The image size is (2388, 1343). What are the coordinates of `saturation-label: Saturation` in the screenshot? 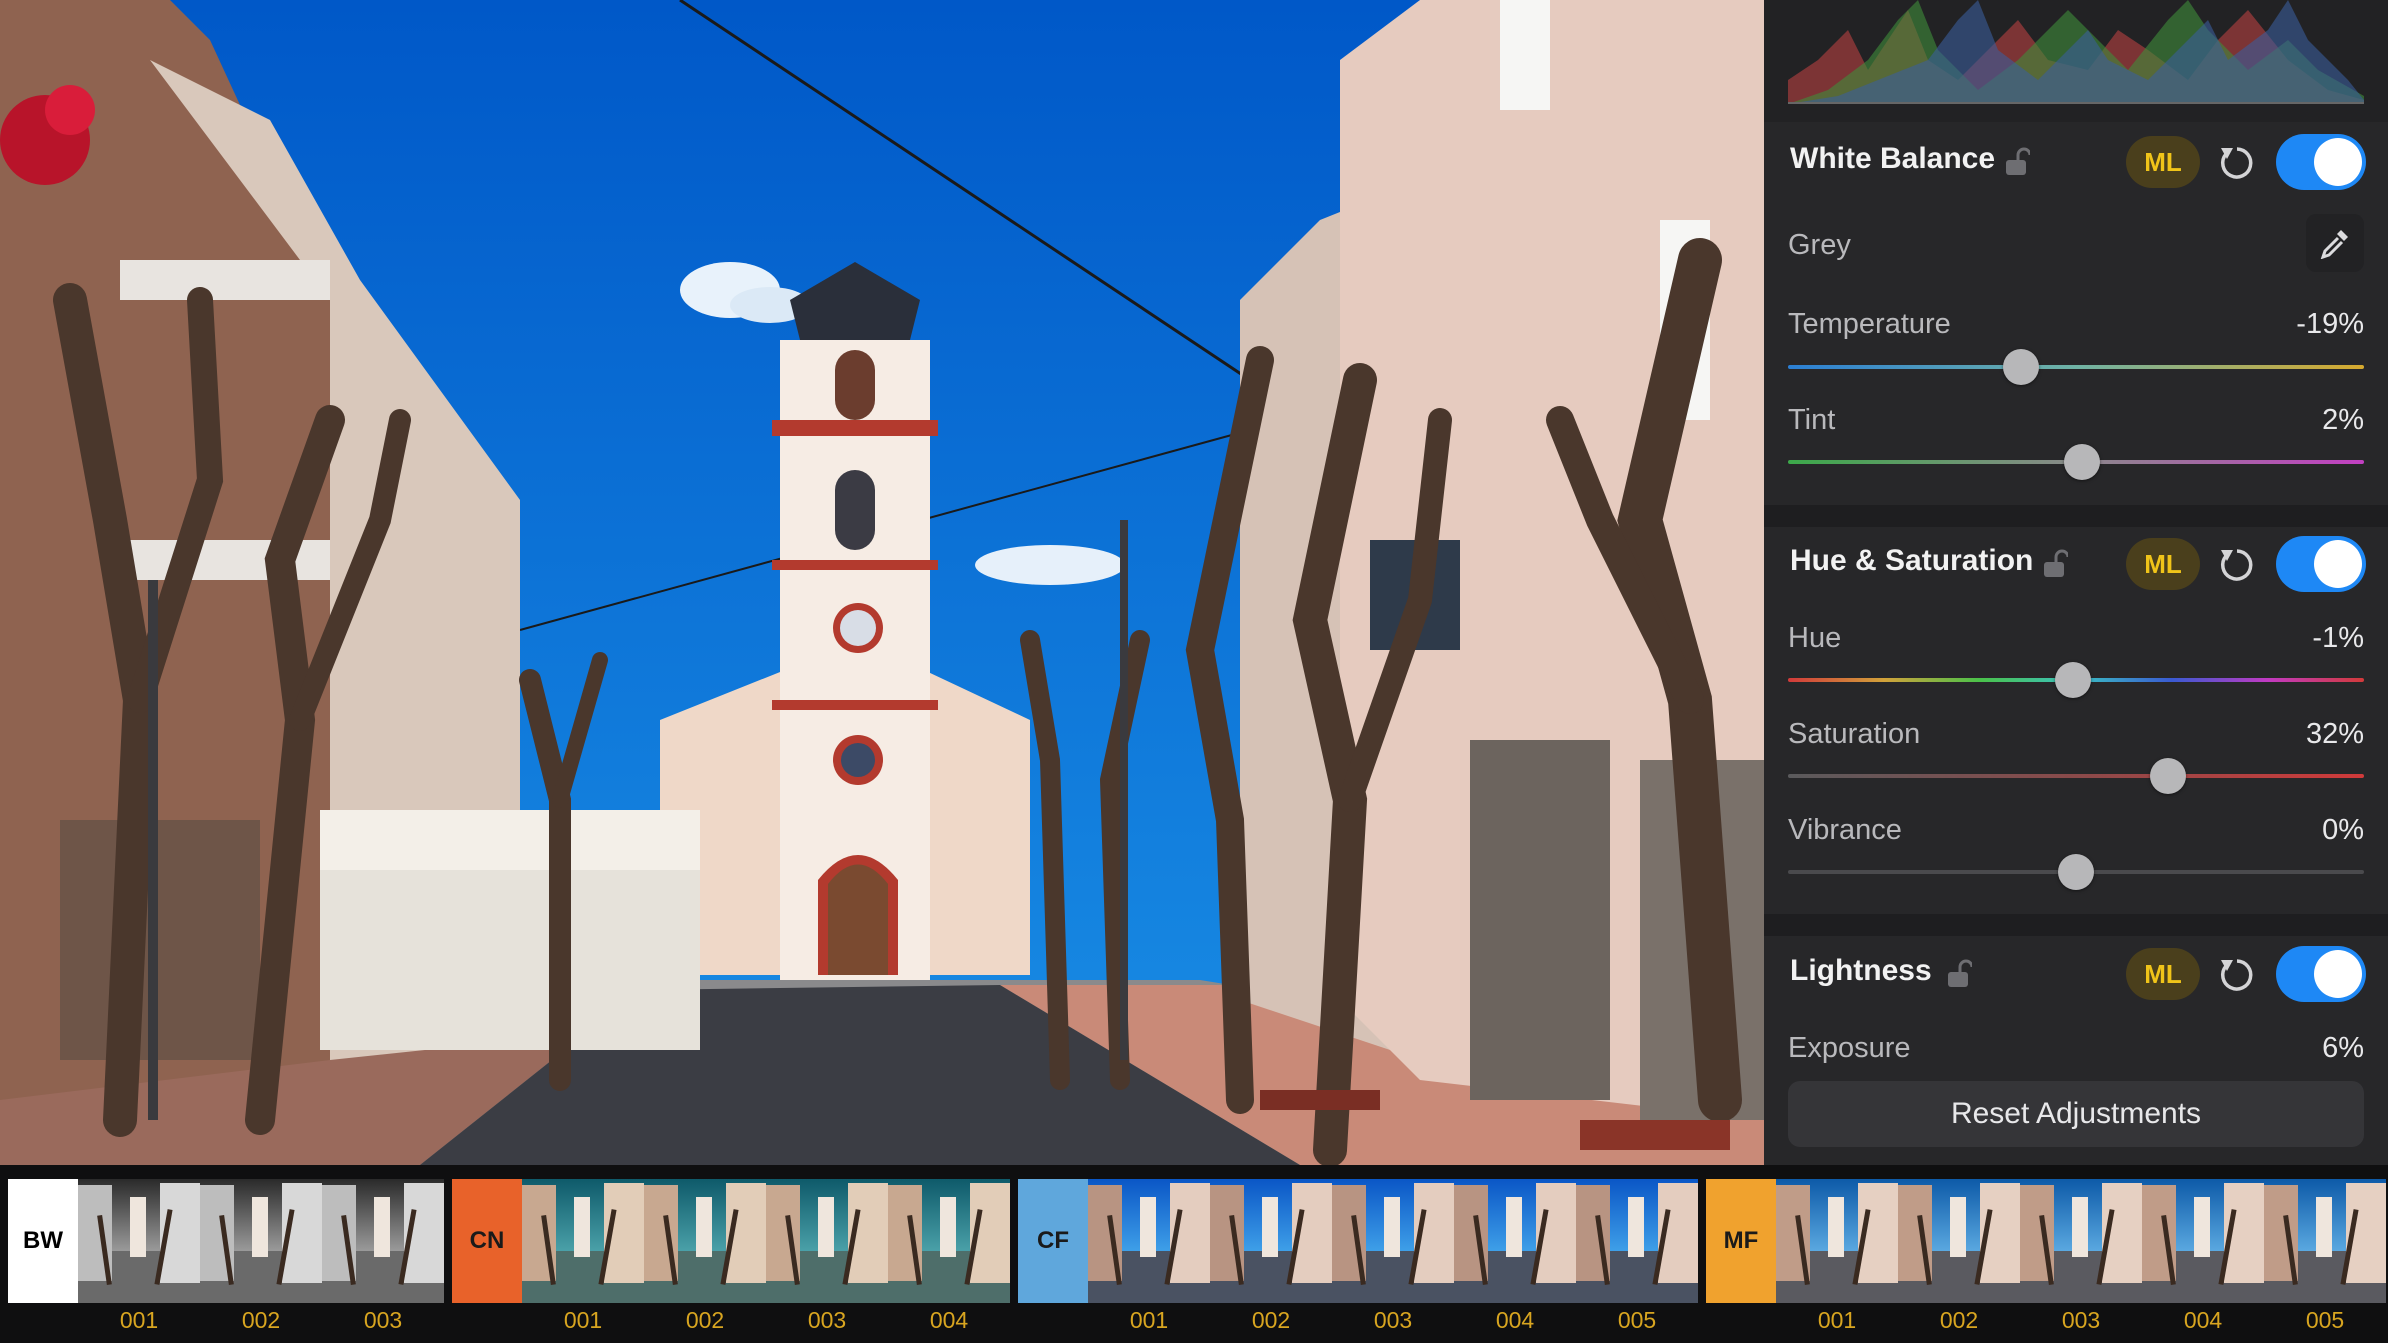 It's located at (1854, 734).